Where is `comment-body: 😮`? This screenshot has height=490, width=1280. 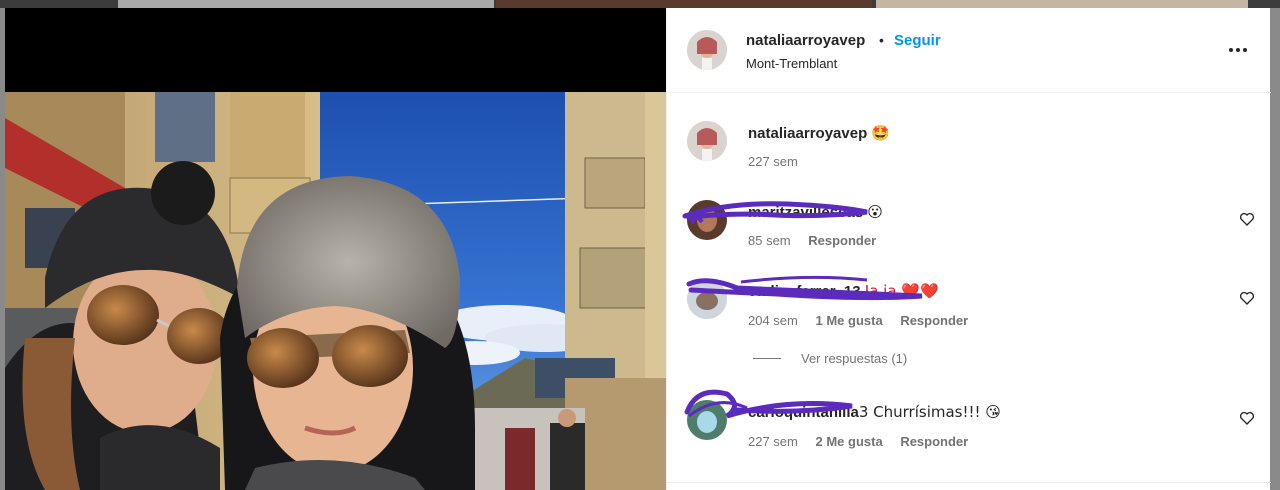 comment-body: 😮 is located at coordinates (875, 212).